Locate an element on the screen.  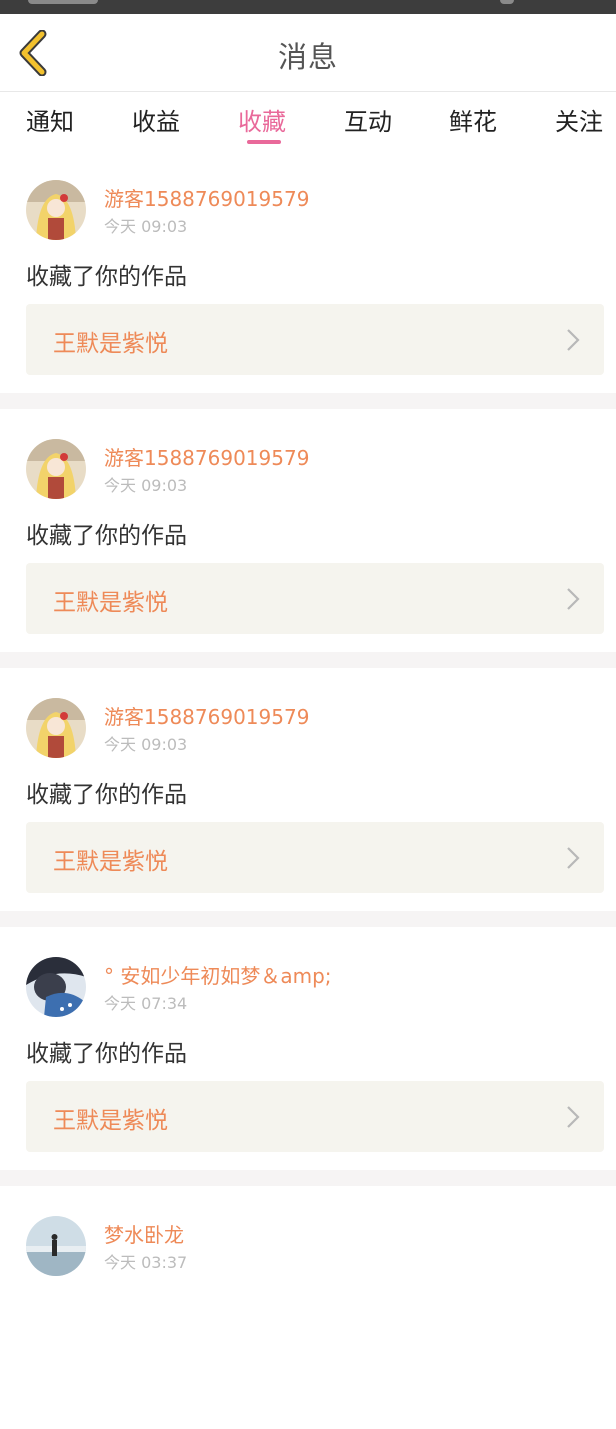
tab-interaction: 互动 is located at coordinates (368, 119).